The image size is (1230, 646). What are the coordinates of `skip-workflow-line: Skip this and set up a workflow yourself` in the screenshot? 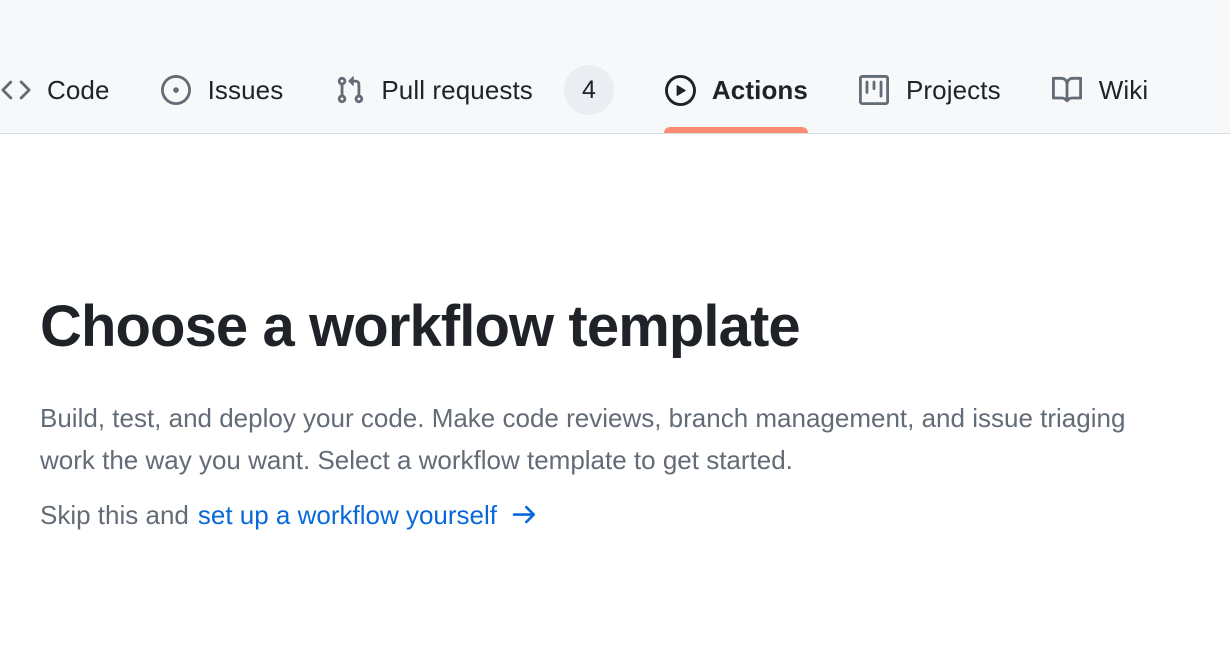 It's located at (289, 515).